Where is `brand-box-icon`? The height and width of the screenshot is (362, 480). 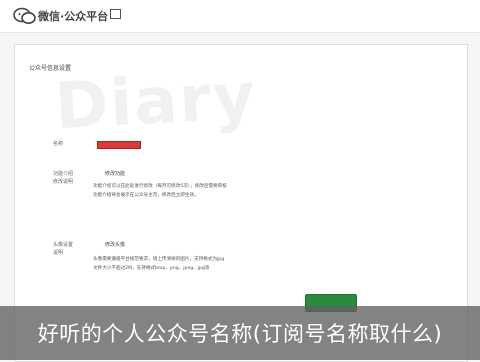 brand-box-icon is located at coordinates (116, 14).